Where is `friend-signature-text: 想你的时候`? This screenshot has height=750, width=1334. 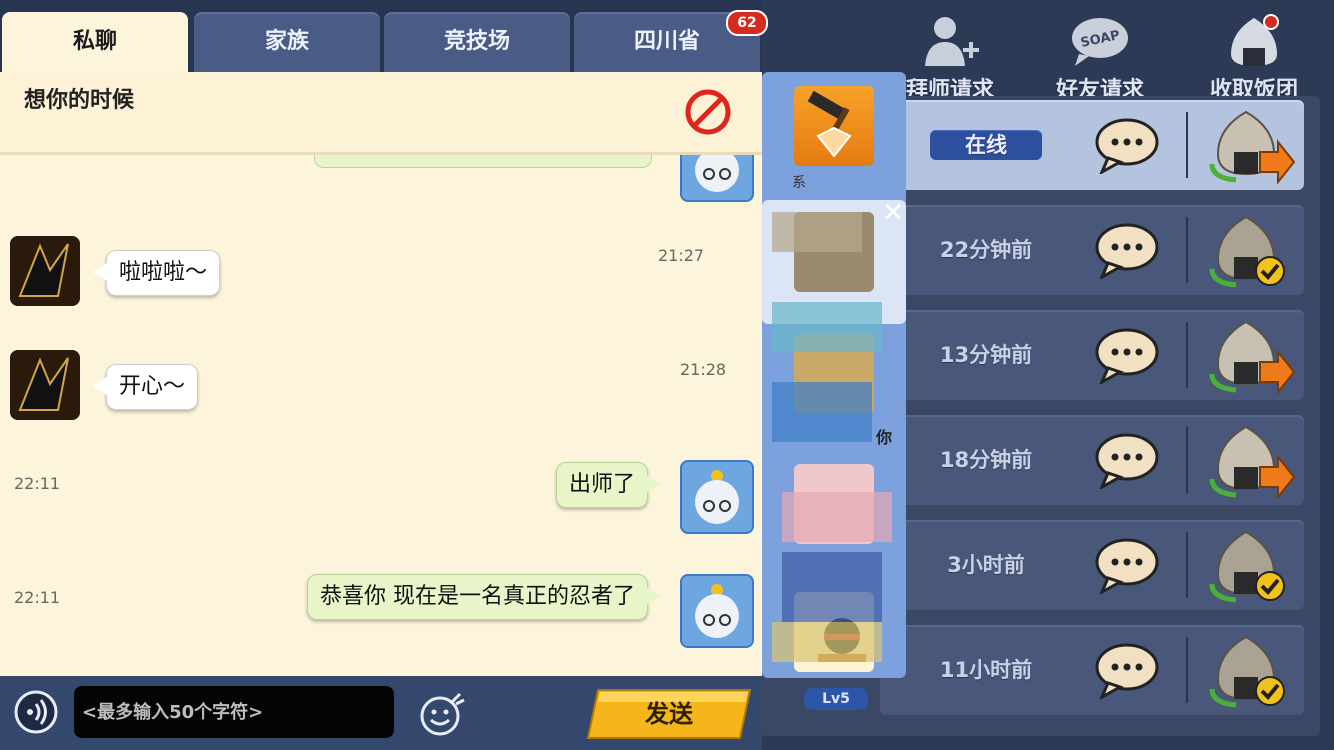
friend-signature-text: 想你的时候 is located at coordinates (79, 100).